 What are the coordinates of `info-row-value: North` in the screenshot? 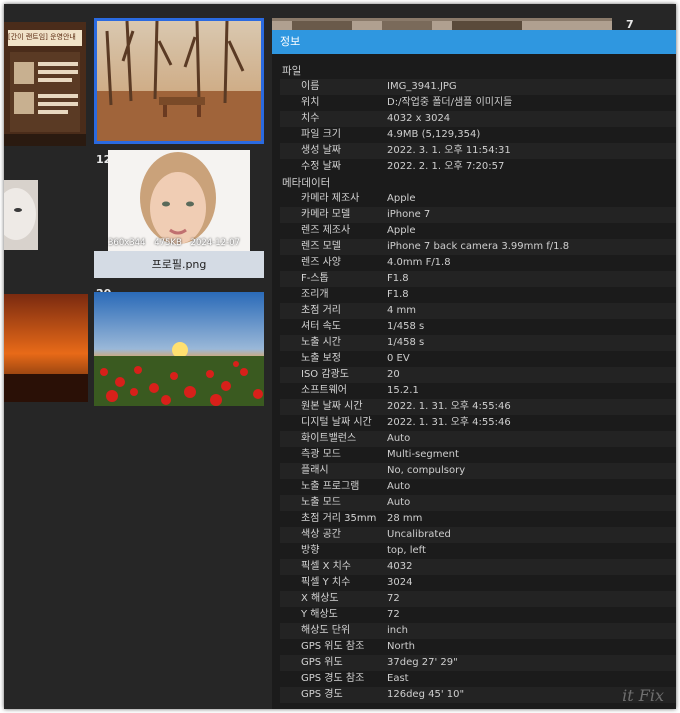 It's located at (401, 646).